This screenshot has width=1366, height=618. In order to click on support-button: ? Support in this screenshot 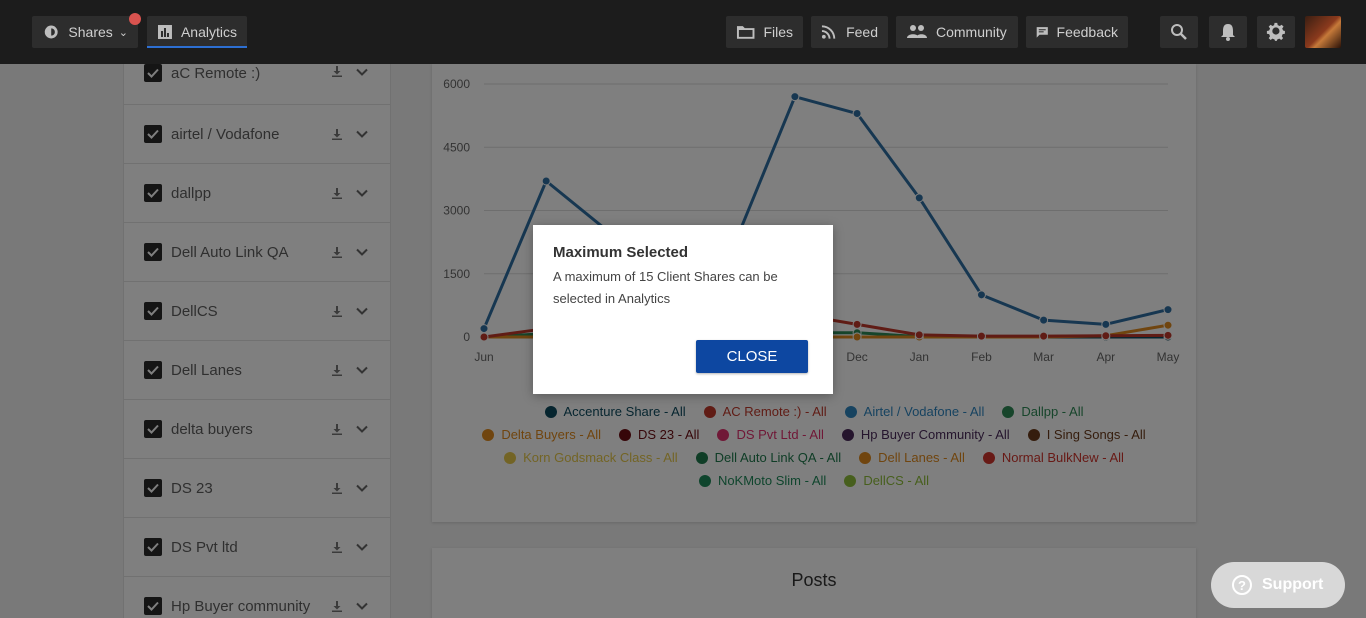, I will do `click(1278, 585)`.